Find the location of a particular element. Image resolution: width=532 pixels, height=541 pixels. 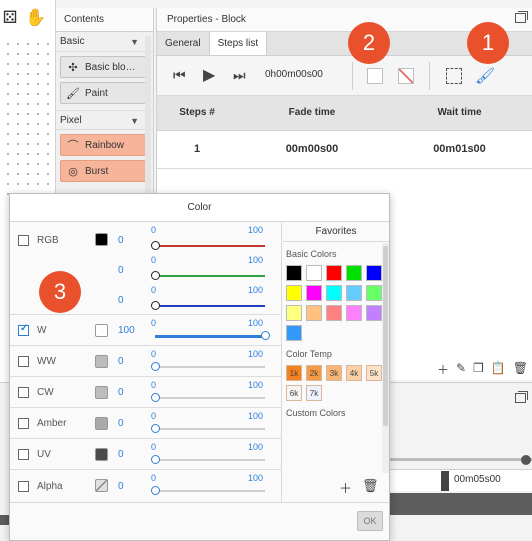

column-header-fade-time: Fade time is located at coordinates (312, 113).